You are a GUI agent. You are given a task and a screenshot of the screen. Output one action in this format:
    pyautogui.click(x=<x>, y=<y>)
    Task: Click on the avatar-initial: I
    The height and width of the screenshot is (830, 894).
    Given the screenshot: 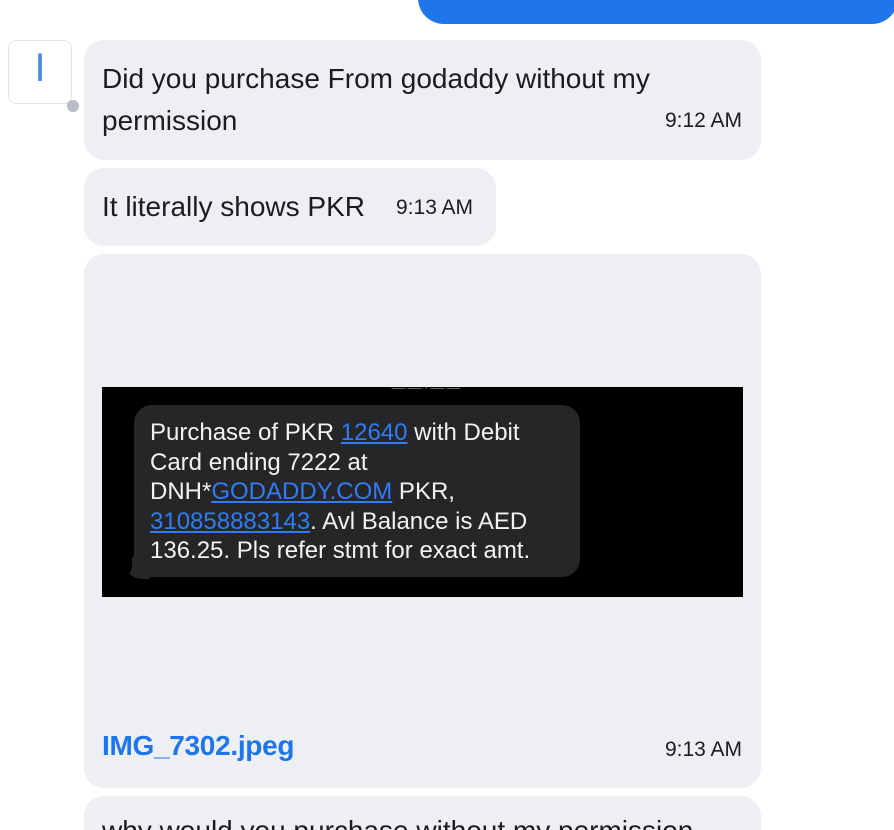 What is the action you would take?
    pyautogui.click(x=40, y=68)
    